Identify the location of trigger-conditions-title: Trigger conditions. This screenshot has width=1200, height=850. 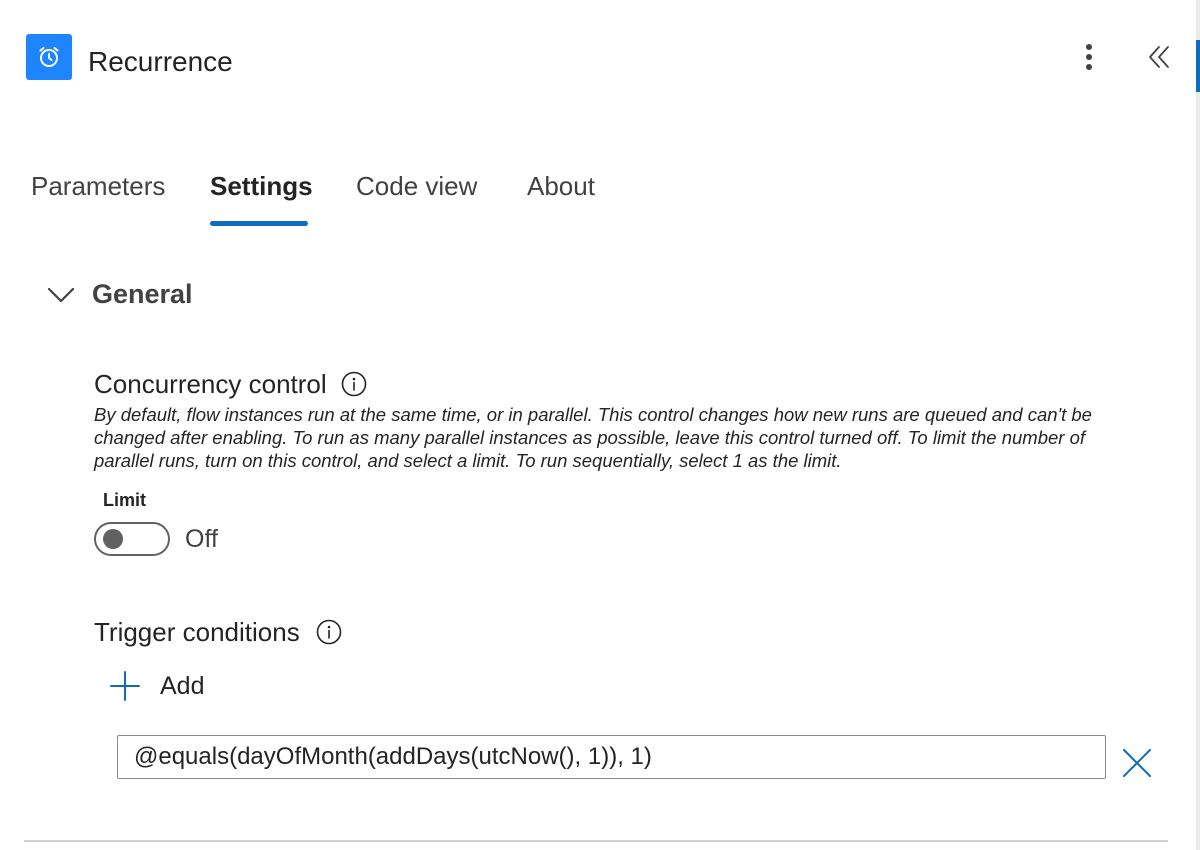
(197, 632).